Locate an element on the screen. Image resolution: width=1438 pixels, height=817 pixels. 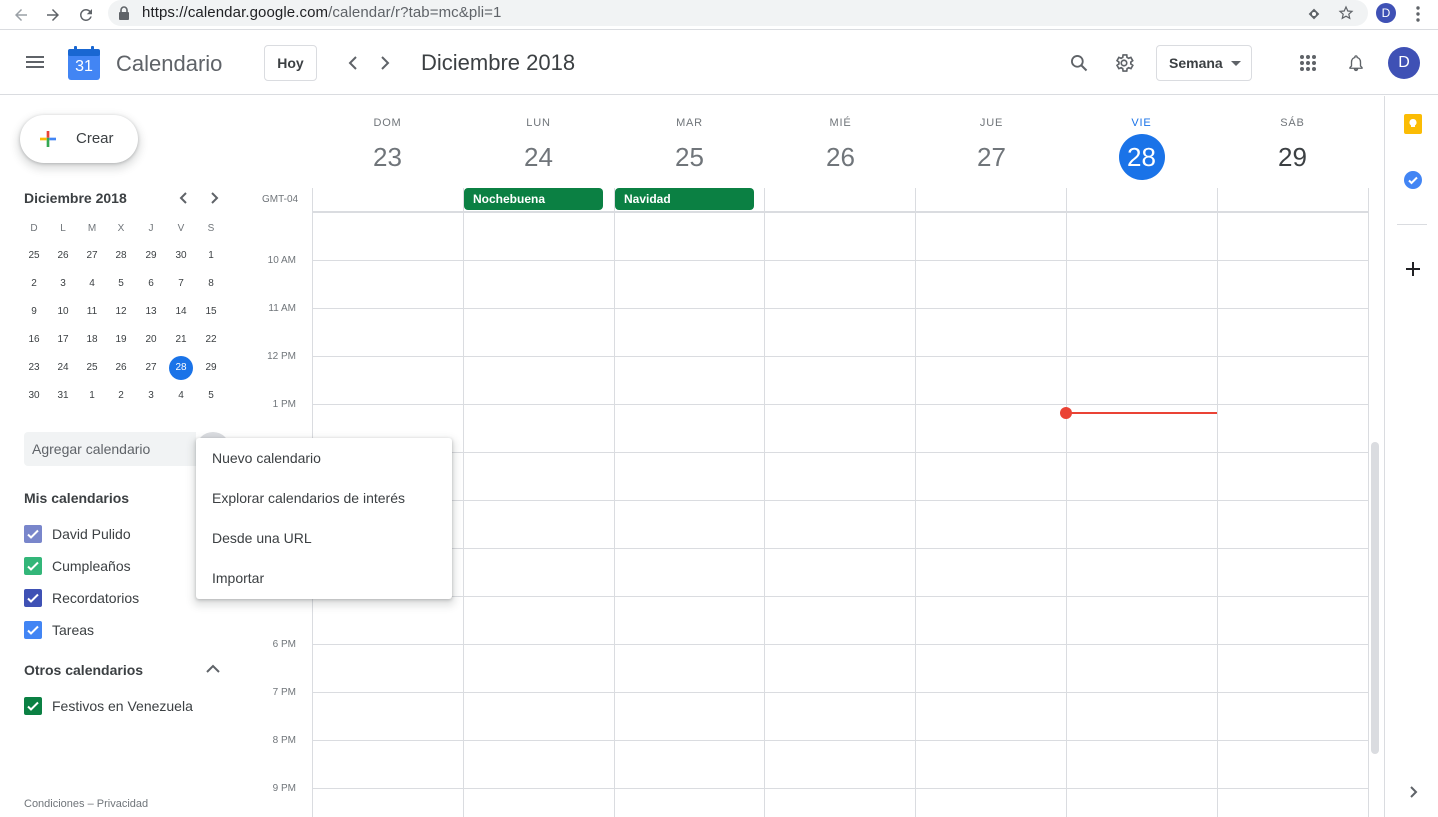
extension-icon is located at coordinates (1314, 14).